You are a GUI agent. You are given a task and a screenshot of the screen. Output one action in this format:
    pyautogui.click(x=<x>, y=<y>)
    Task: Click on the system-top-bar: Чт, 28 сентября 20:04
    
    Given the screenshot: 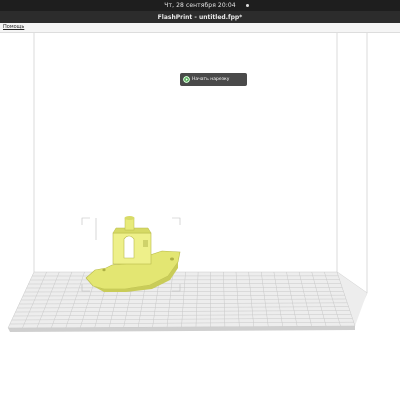 What is the action you would take?
    pyautogui.click(x=200, y=5)
    